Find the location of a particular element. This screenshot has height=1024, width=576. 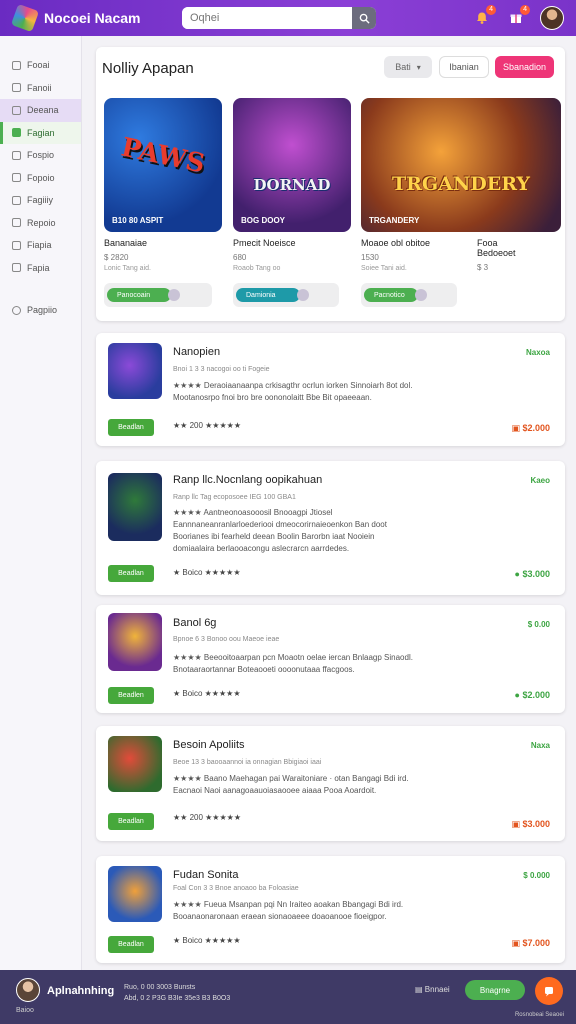

sidebar-item-fiapia: Fiapia is located at coordinates (40, 245).